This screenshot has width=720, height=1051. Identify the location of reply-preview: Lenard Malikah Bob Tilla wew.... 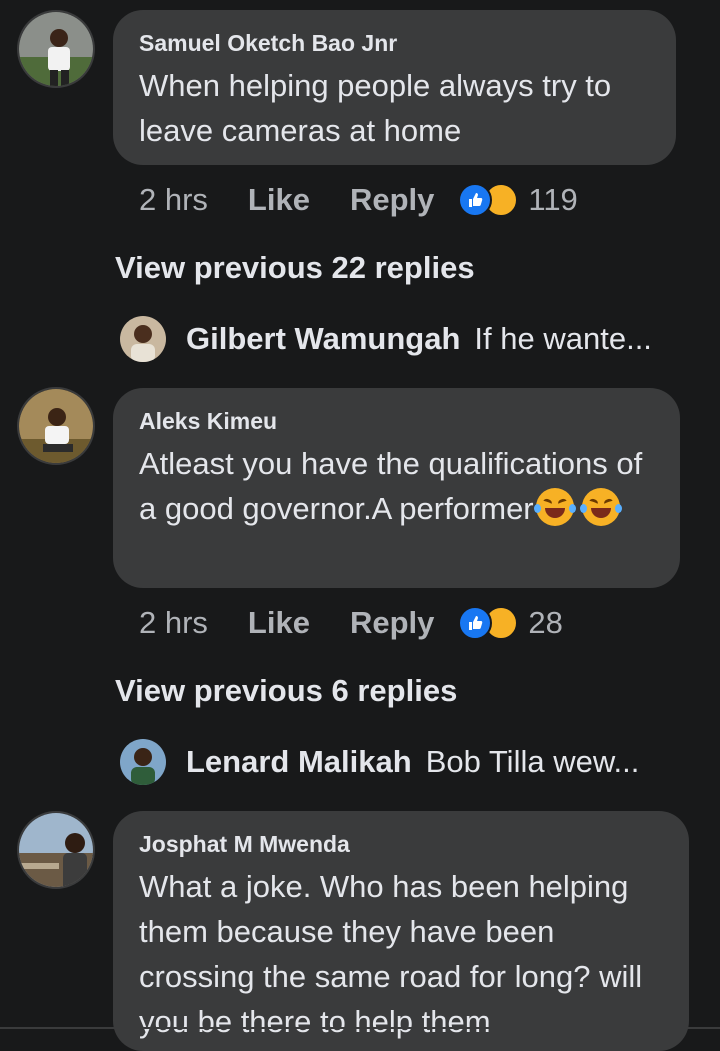
(379, 762).